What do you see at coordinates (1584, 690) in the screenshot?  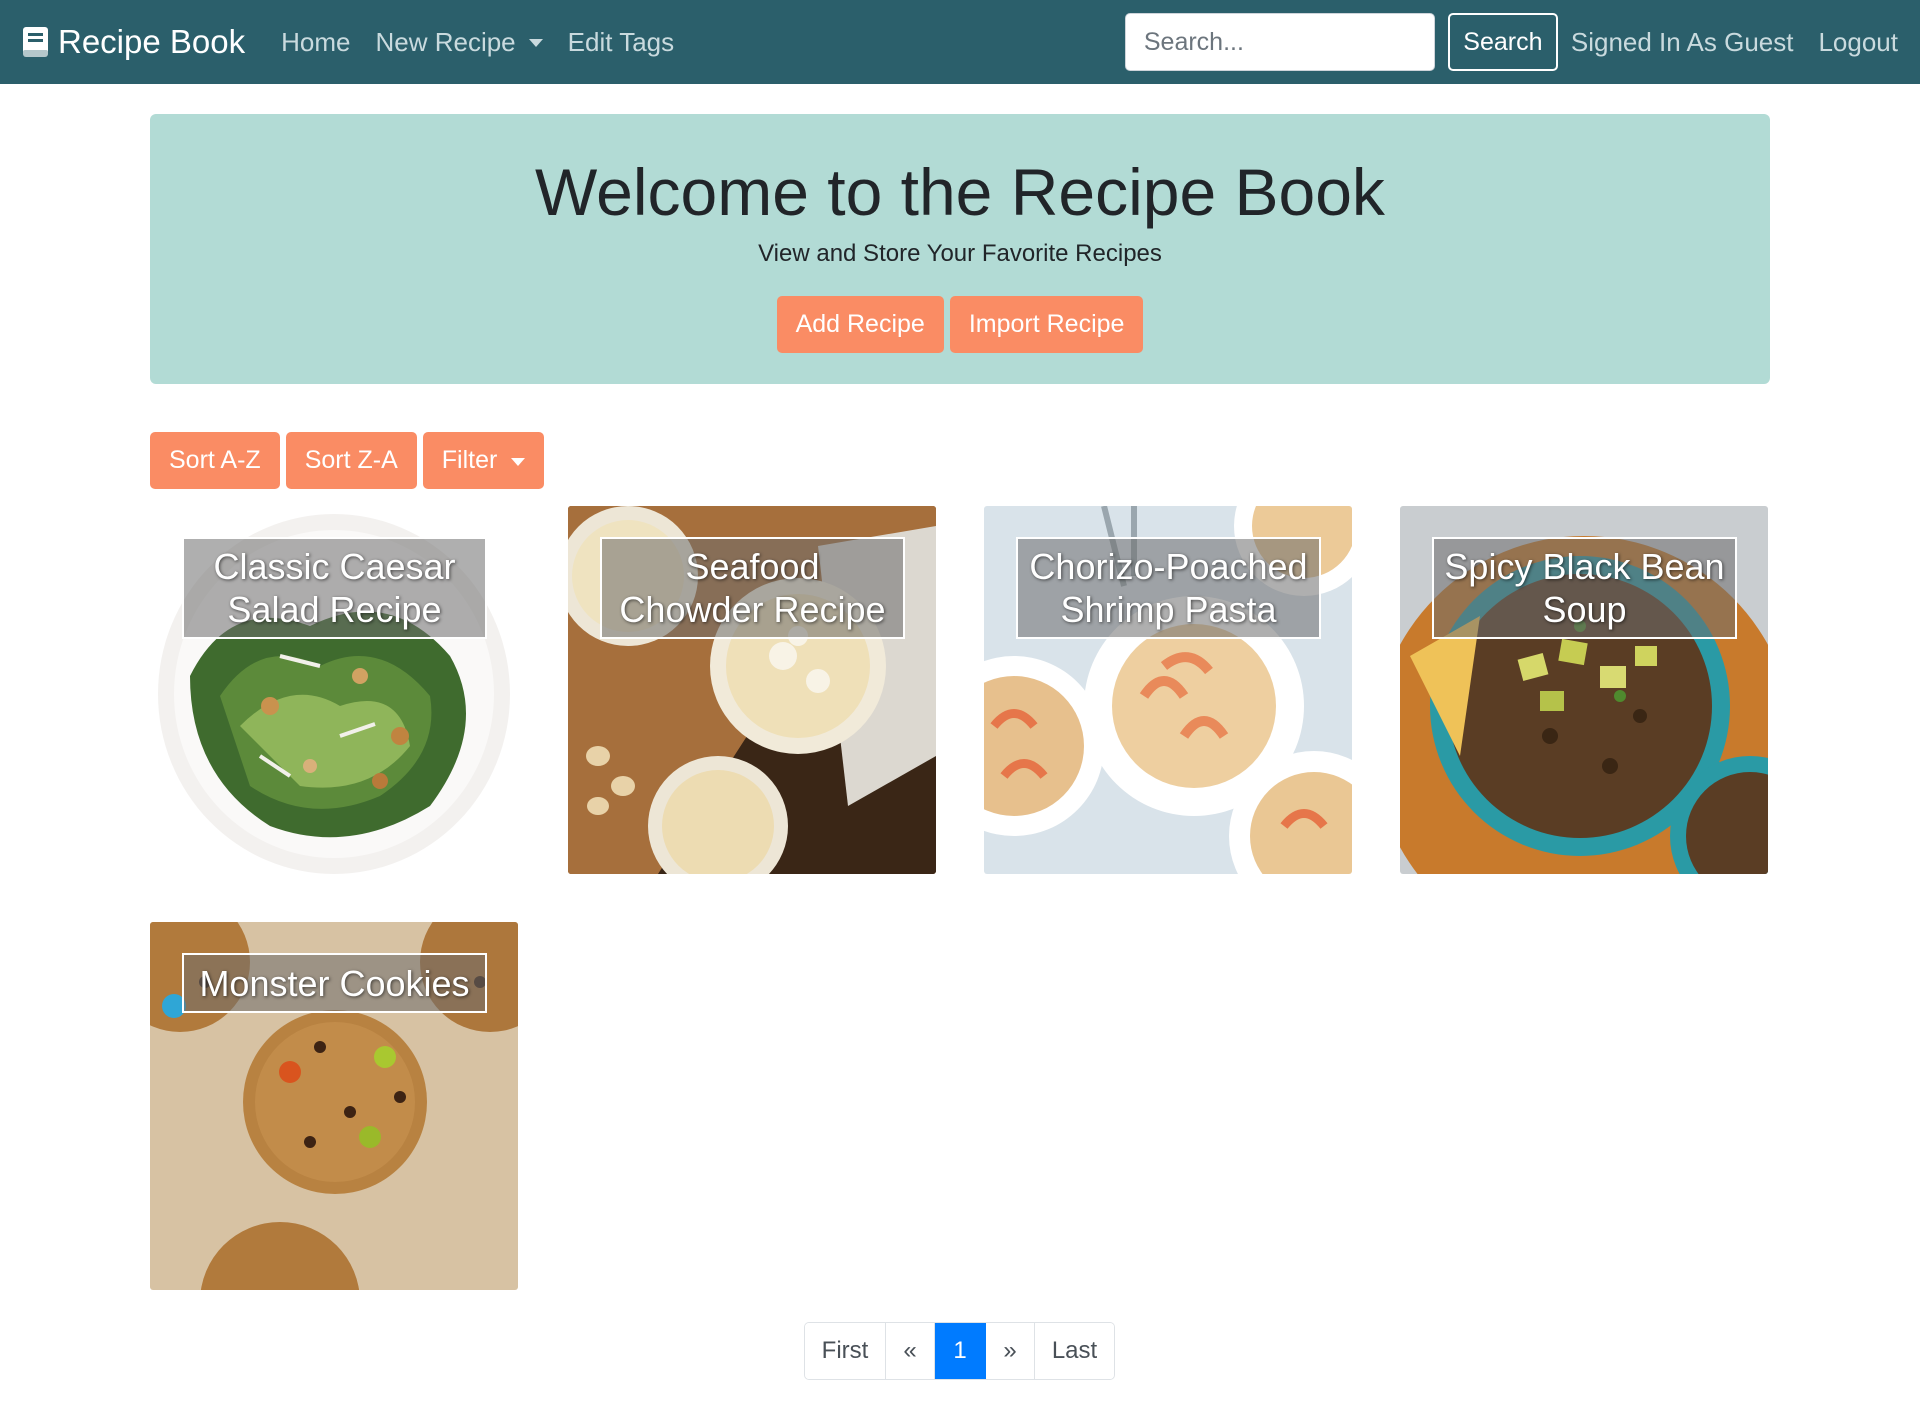 I see `recipe-card: Spicy Black Bean Soup` at bounding box center [1584, 690].